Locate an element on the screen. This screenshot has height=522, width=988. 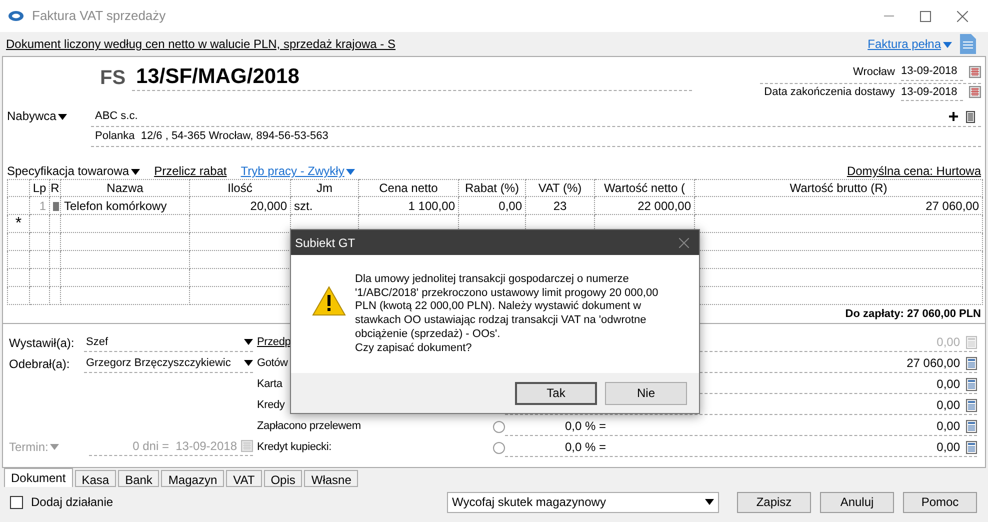
payment-label: Karta is located at coordinates (269, 384).